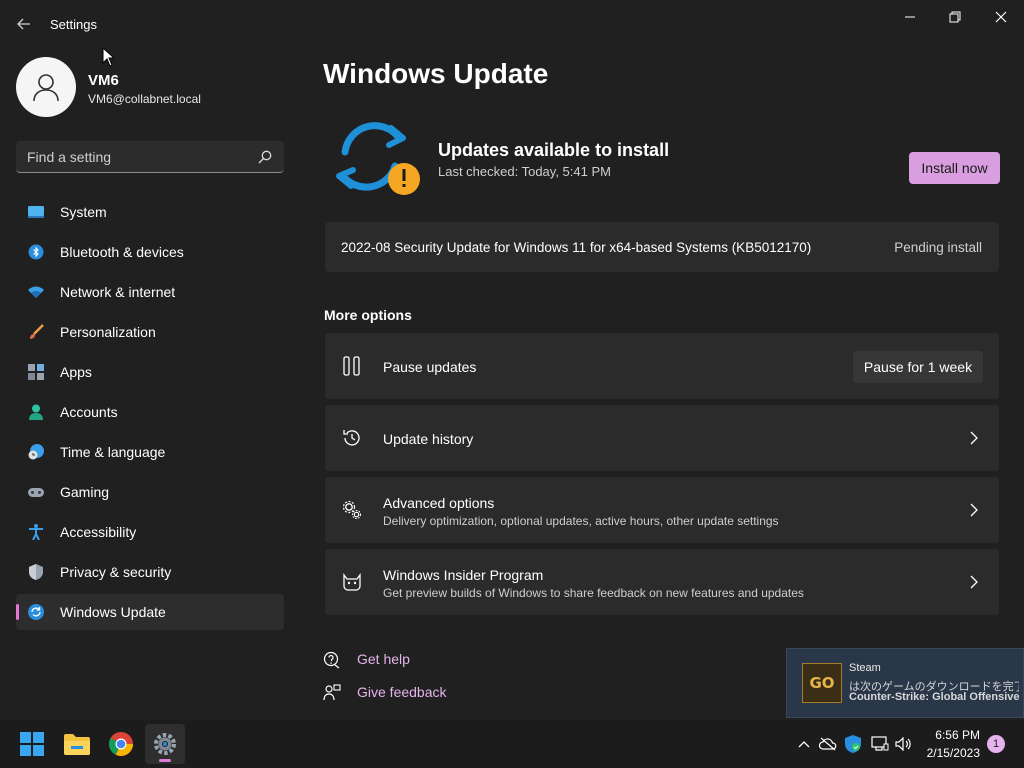  I want to click on user-avatar-icon, so click(46, 88).